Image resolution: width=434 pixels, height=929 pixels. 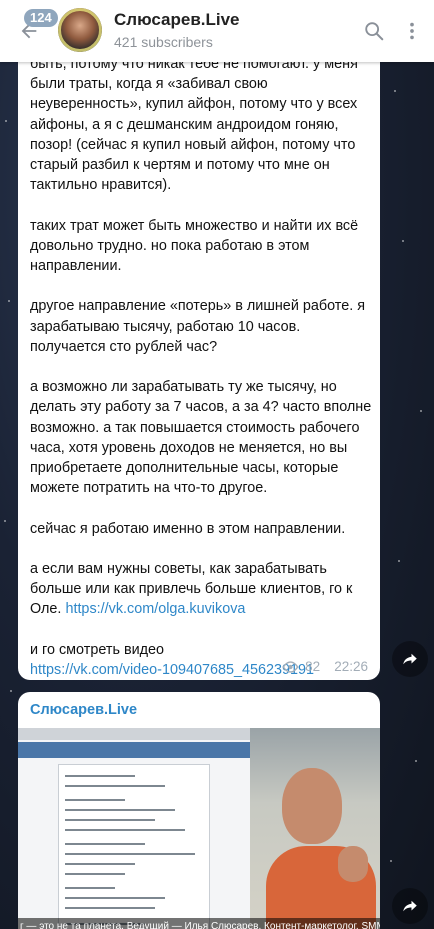 I want to click on more-vertical-icon, so click(x=412, y=31).